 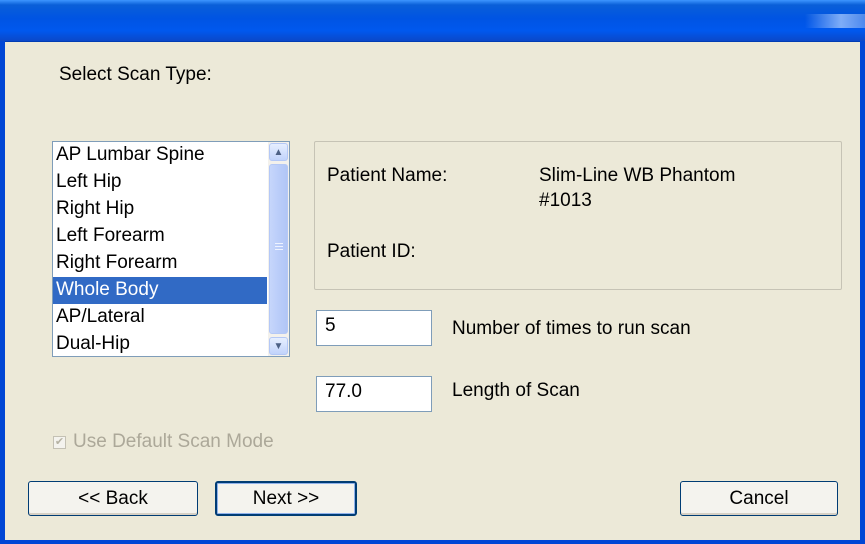 I want to click on scan-type-option: AP Lumbar Spine, so click(x=160, y=155).